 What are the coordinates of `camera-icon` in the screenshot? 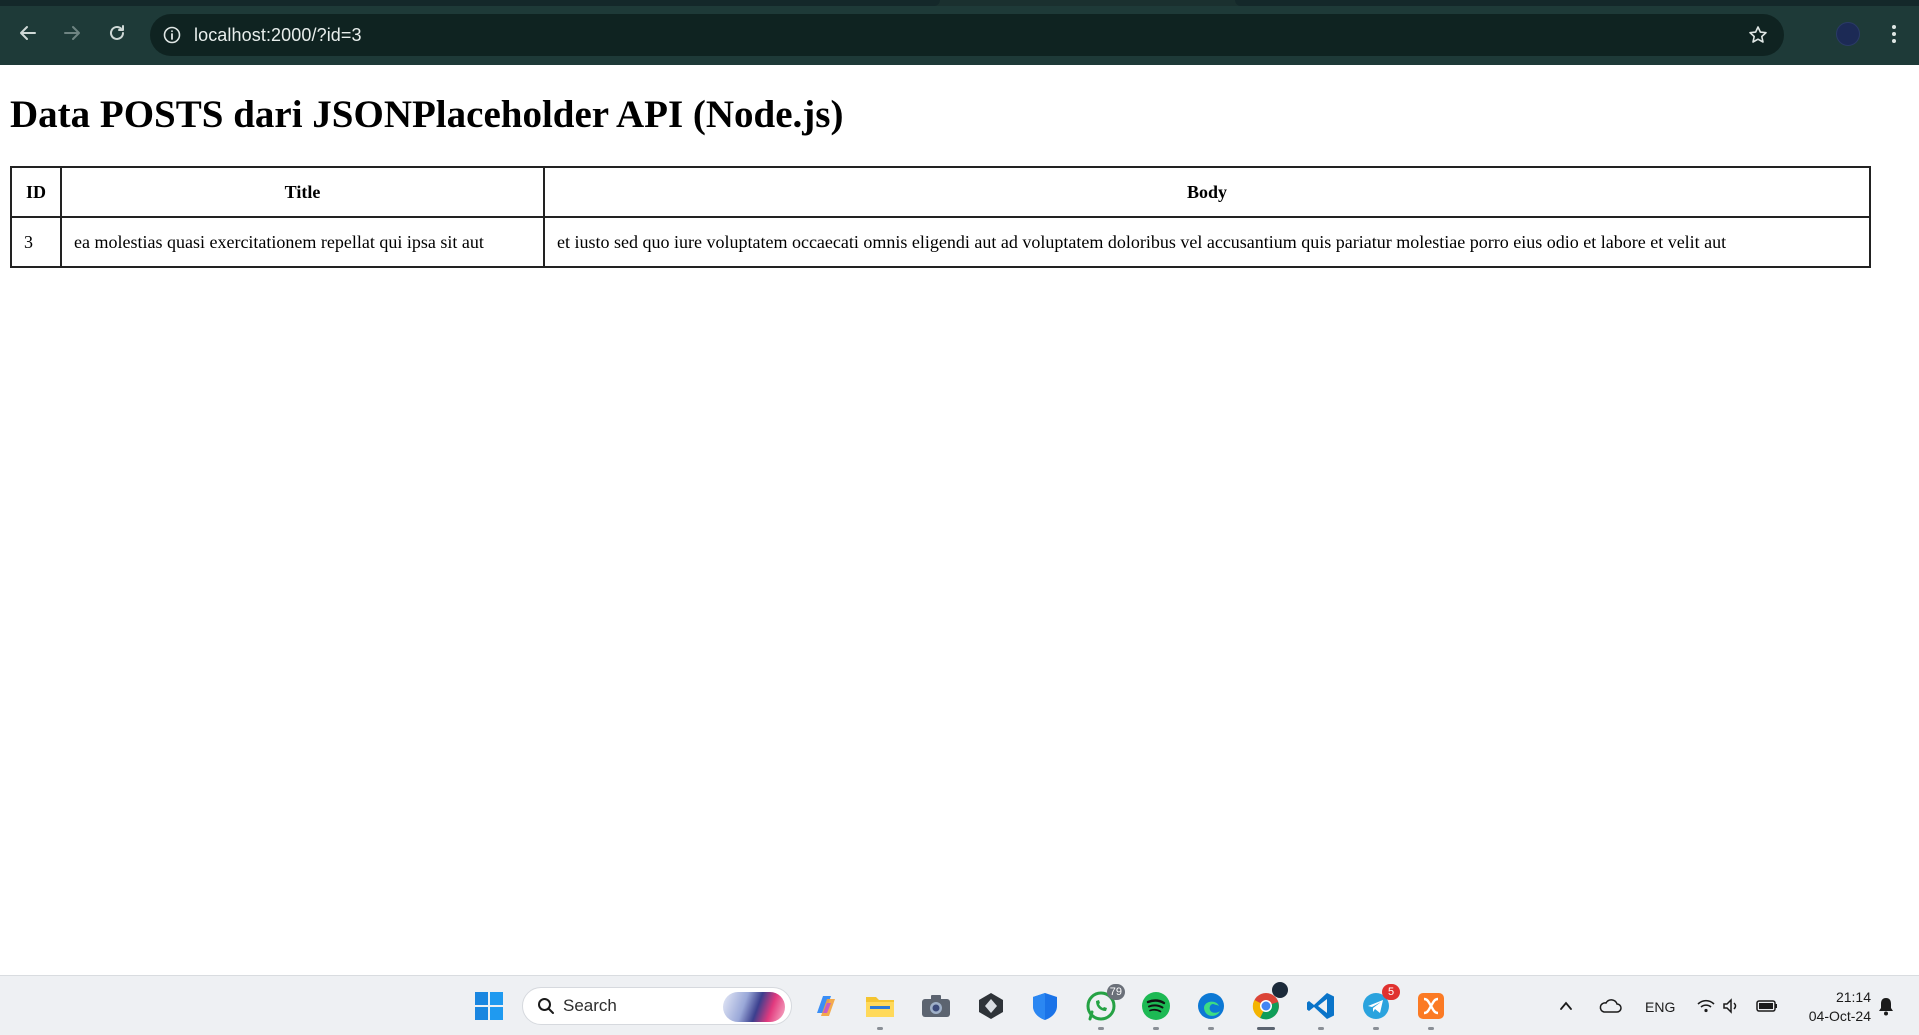 It's located at (936, 1006).